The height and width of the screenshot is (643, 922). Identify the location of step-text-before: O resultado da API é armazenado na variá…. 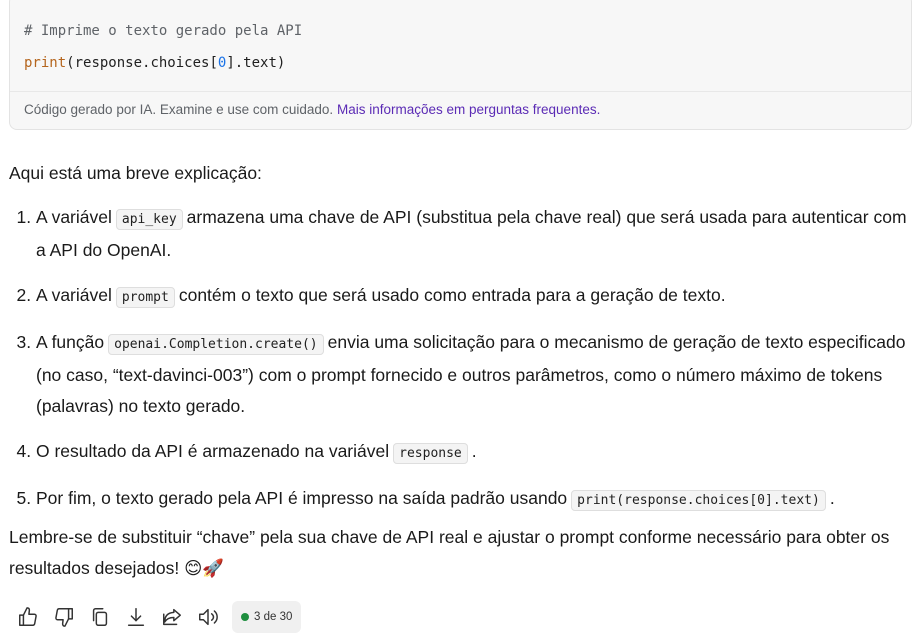
(213, 451).